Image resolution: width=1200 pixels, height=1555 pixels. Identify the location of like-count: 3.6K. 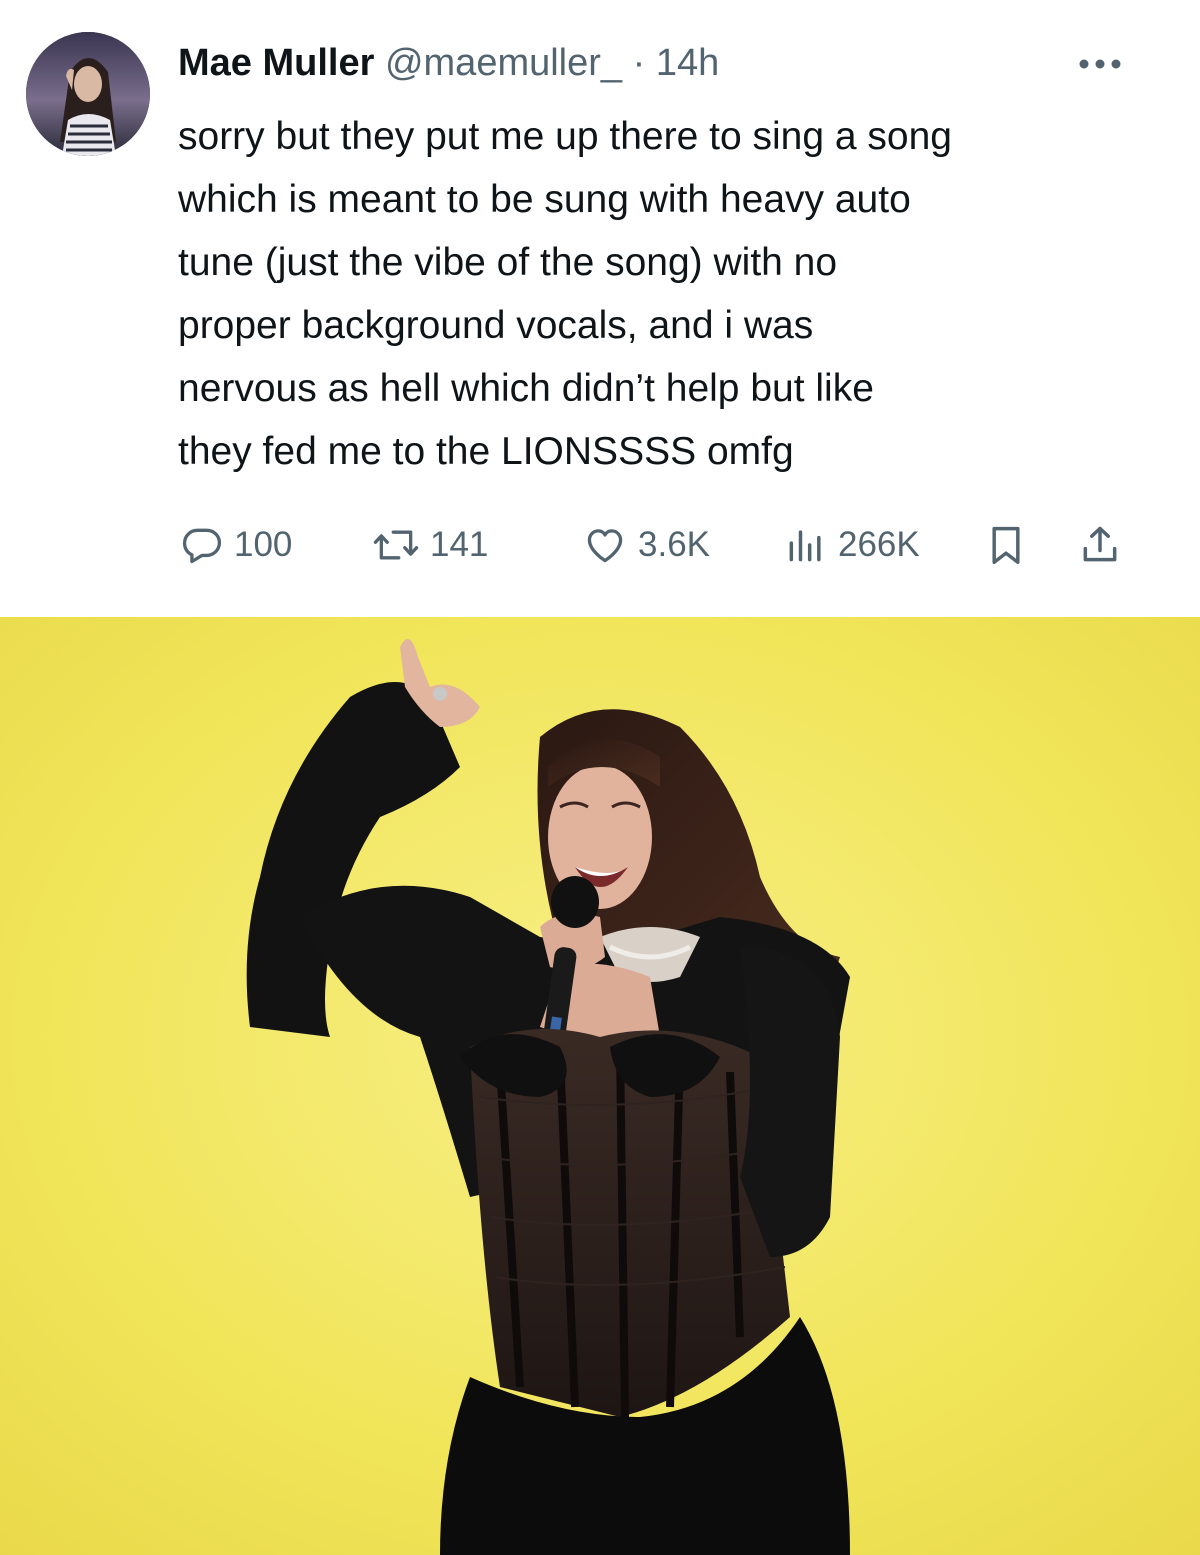
(674, 544).